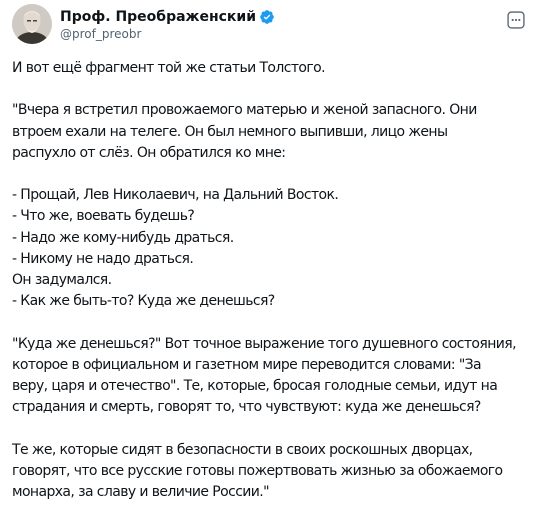 The width and height of the screenshot is (547, 512). What do you see at coordinates (100, 34) in the screenshot?
I see `author-handle: @prof_preobr` at bounding box center [100, 34].